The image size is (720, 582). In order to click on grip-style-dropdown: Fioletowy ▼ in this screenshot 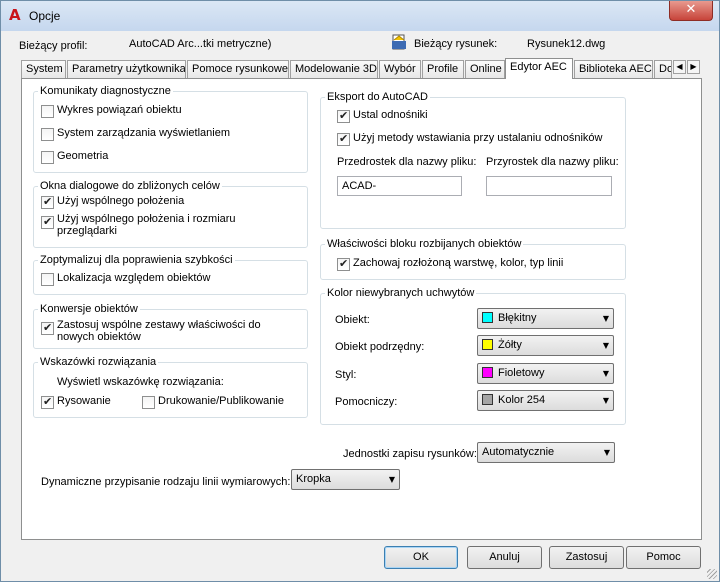, I will do `click(545, 373)`.